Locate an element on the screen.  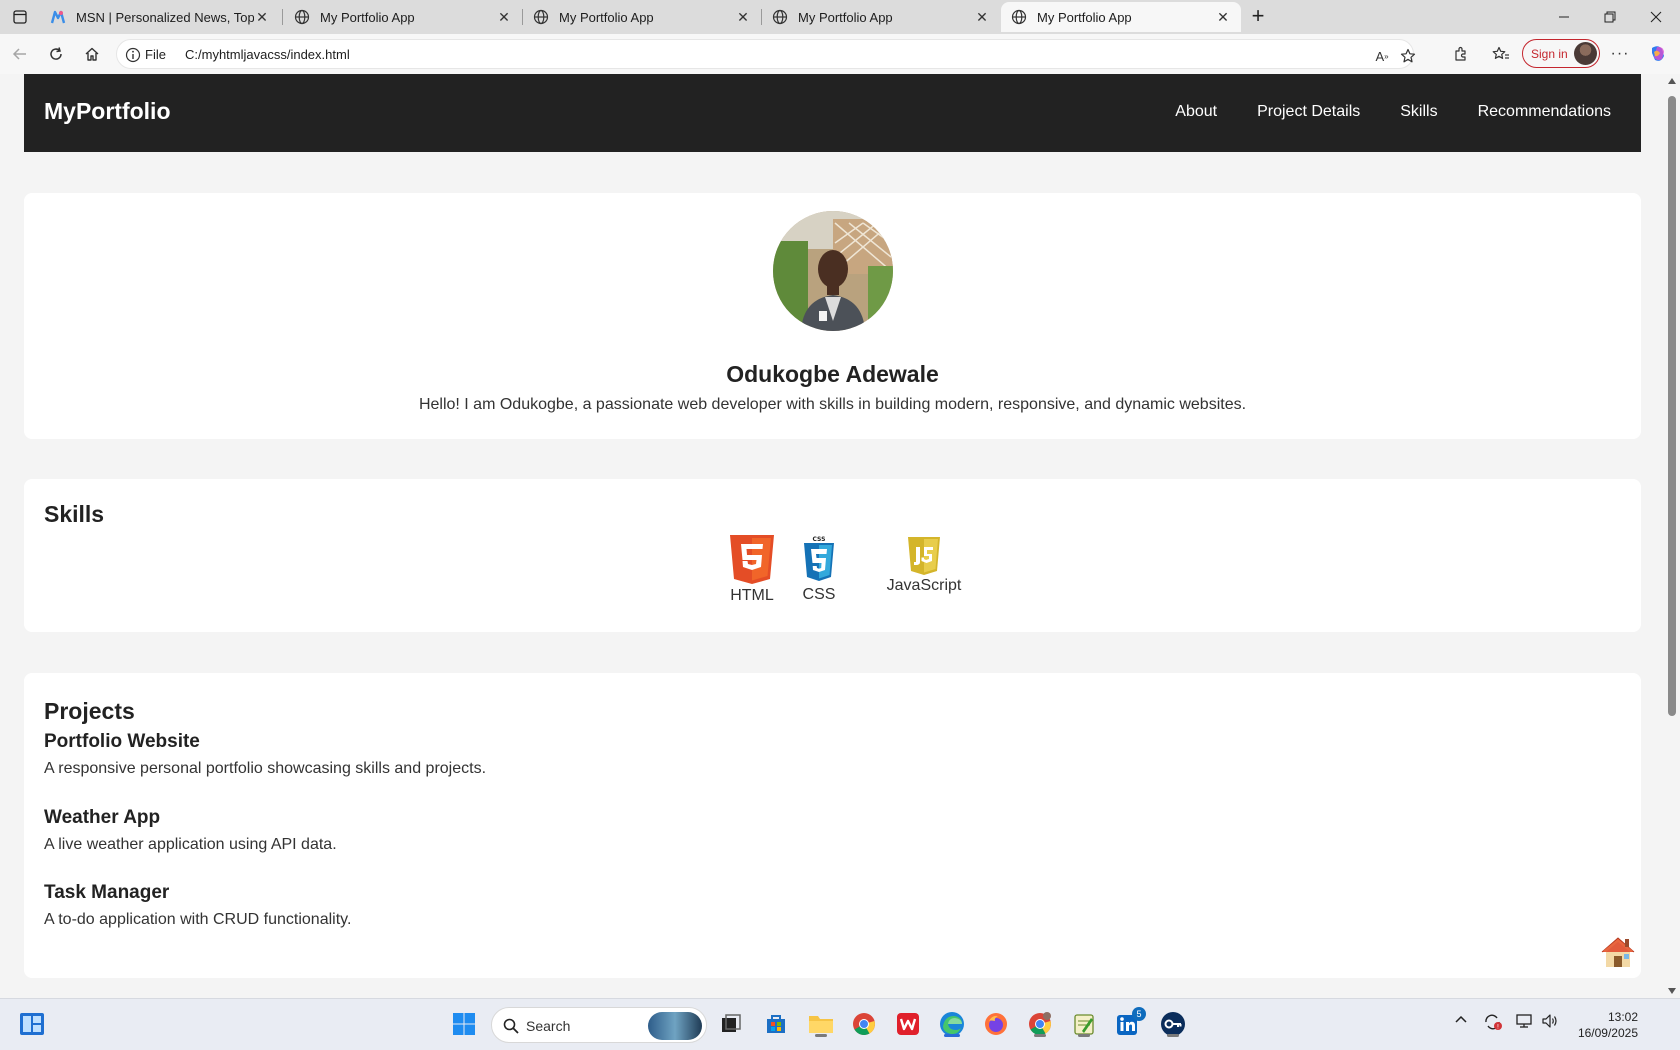
taskbar-search: Search is located at coordinates (599, 1025).